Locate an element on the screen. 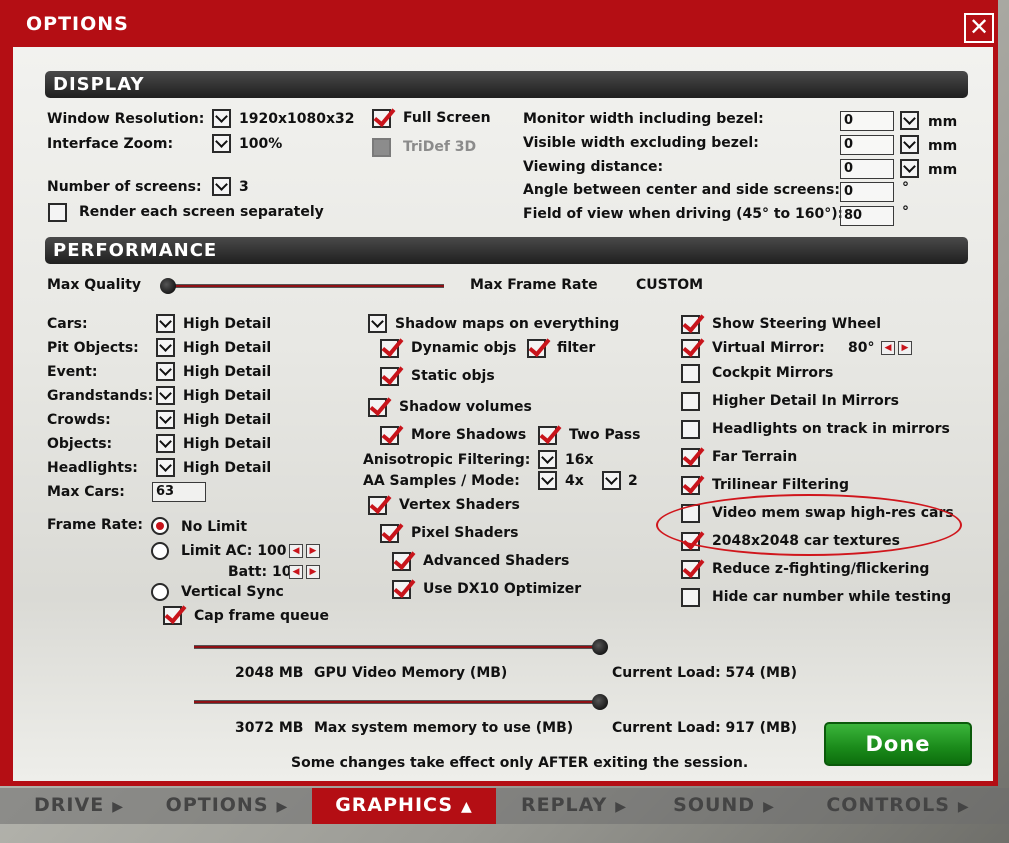 Image resolution: width=1009 pixels, height=843 pixels. performance-section-header: PERFORMANCE is located at coordinates (506, 250).